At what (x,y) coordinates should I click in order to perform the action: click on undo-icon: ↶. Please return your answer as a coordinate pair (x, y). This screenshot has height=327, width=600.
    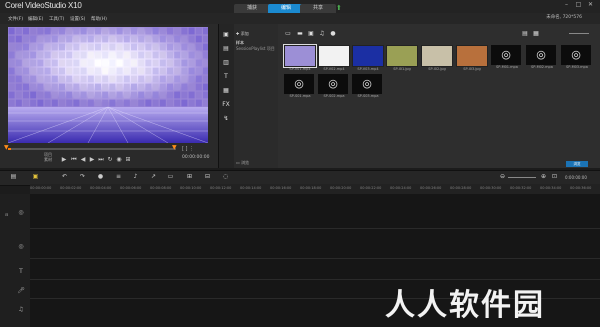
    Looking at the image, I should click on (64, 177).